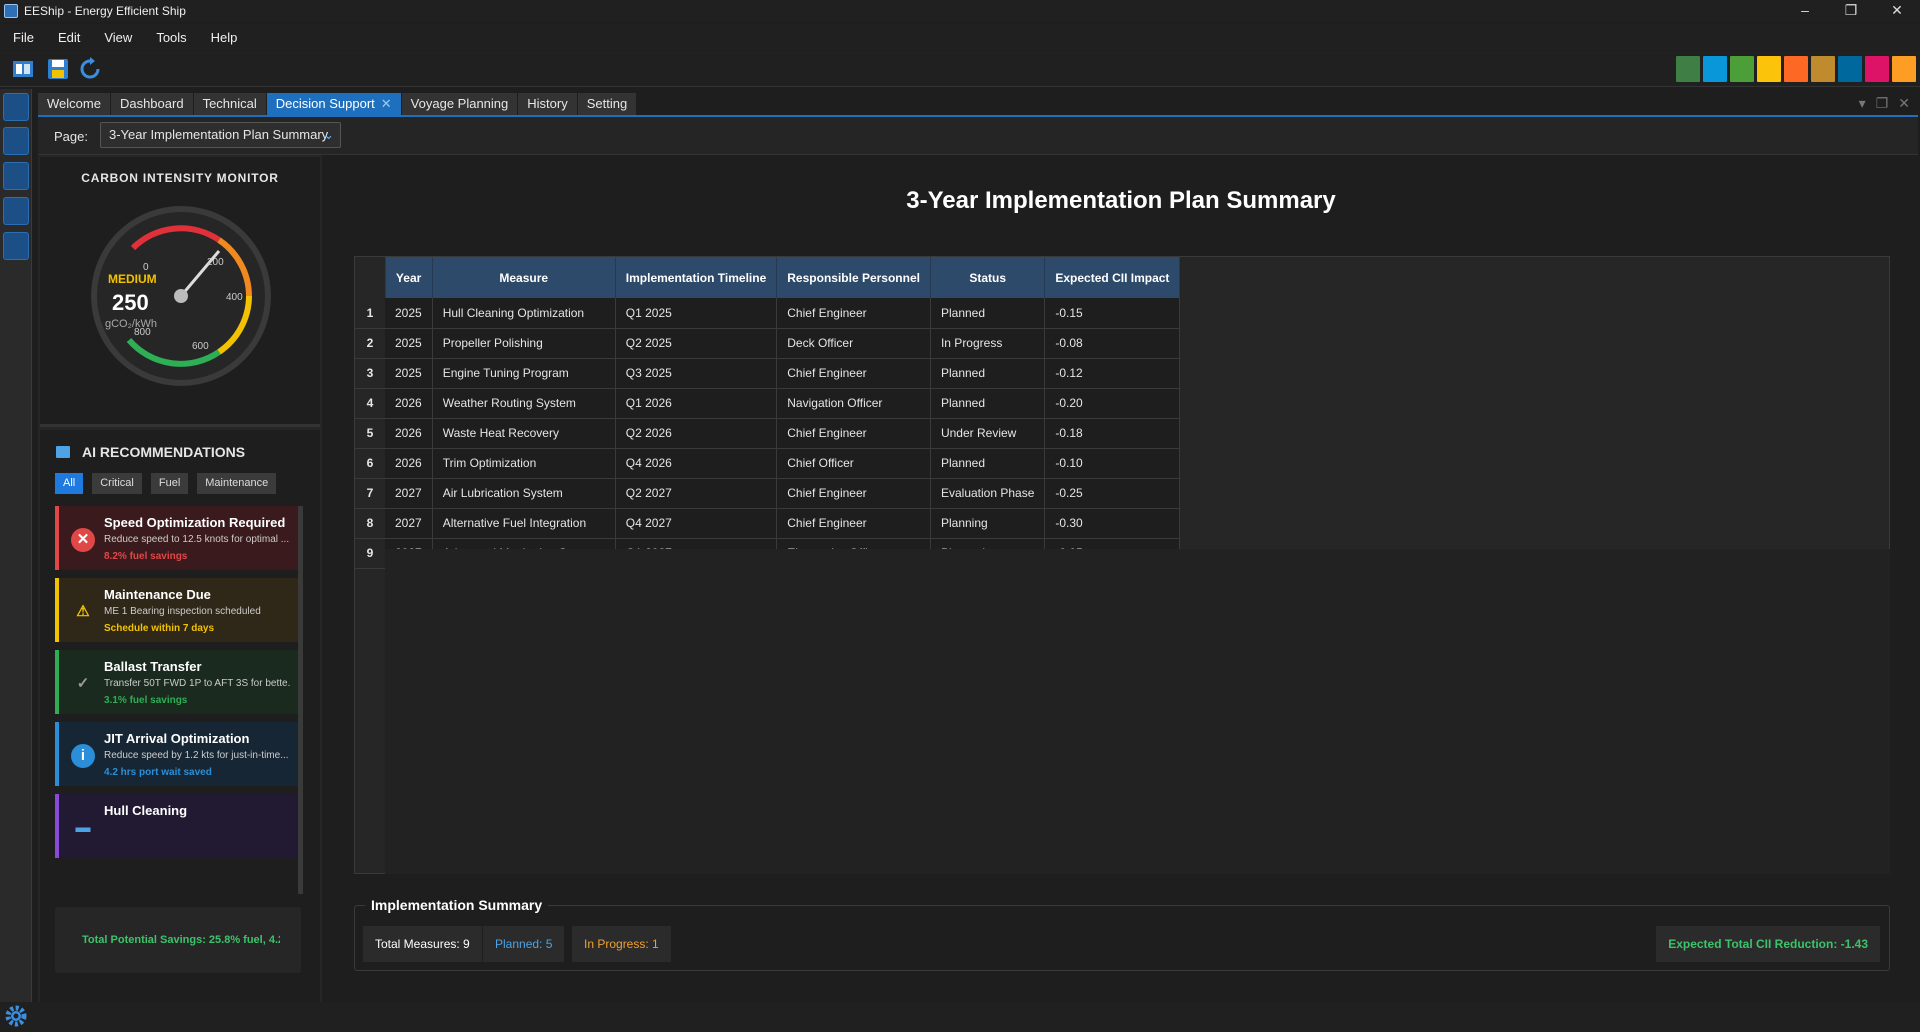 This screenshot has height=1032, width=1920. Describe the element at coordinates (151, 104) in the screenshot. I see `tab-dashboard: Dashboard` at that location.